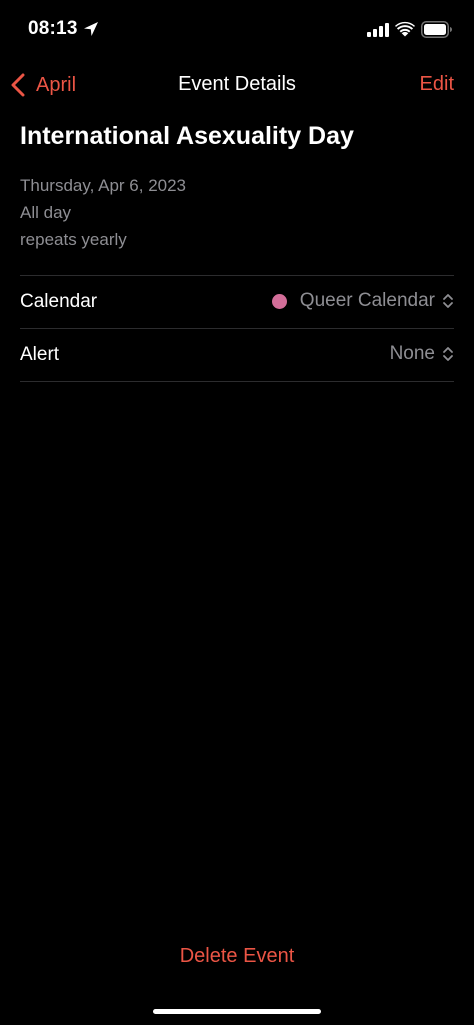 This screenshot has width=474, height=1025. What do you see at coordinates (237, 956) in the screenshot?
I see `delete-event-button: Delete Event` at bounding box center [237, 956].